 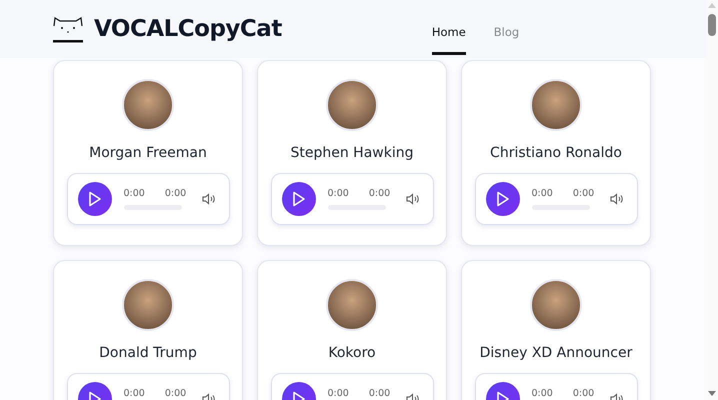 What do you see at coordinates (352, 353) in the screenshot?
I see `voice-name: Kokoro` at bounding box center [352, 353].